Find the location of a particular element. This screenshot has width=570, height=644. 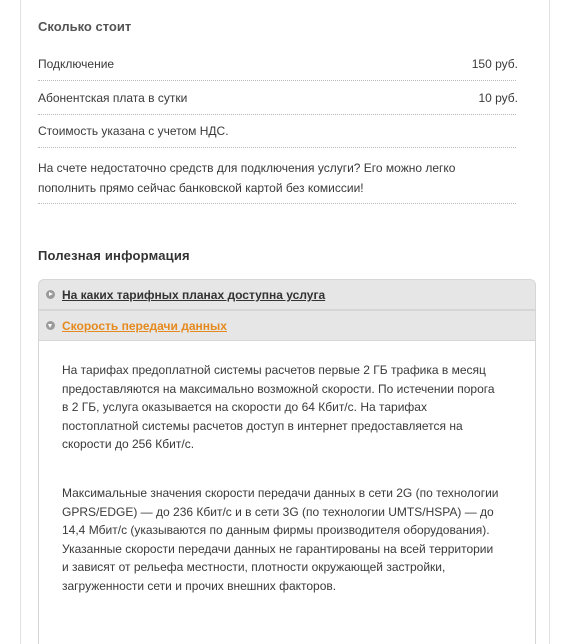

daily-fee-price: 10 руб. is located at coordinates (498, 98).